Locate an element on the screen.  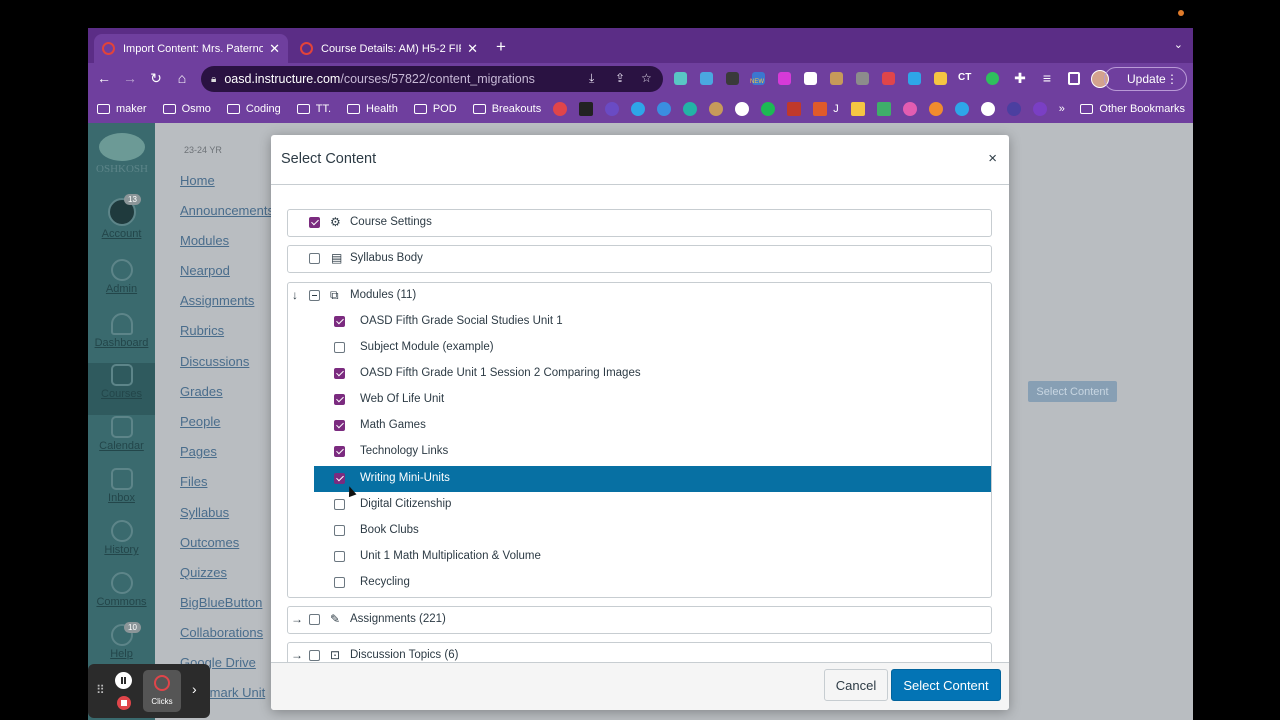
spotify-icon is located at coordinates (768, 109).